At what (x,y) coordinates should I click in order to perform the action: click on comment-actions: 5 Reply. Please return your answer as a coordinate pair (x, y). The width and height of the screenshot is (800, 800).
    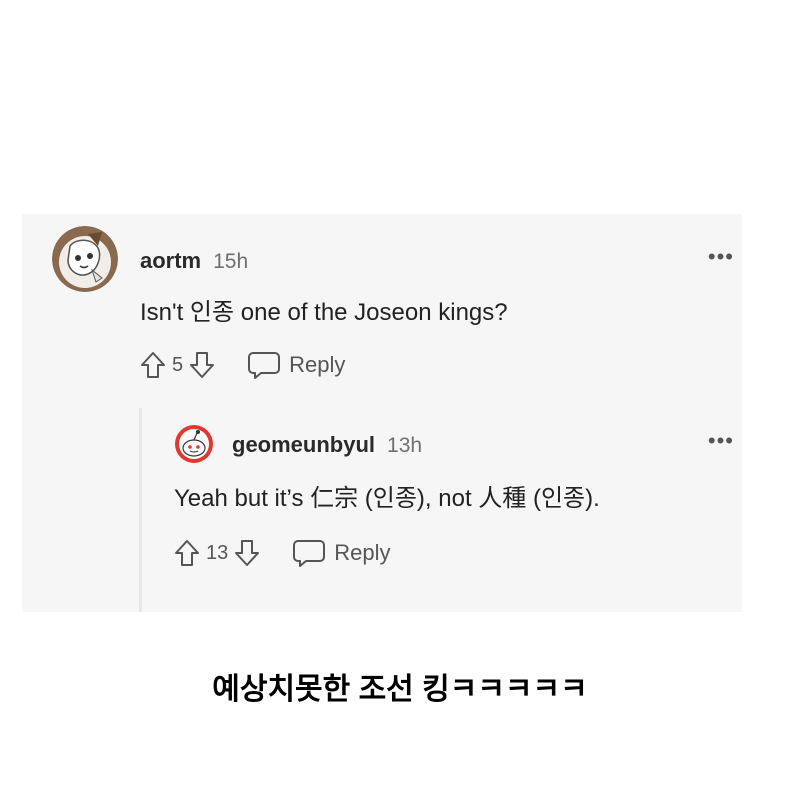
    Looking at the image, I should click on (242, 365).